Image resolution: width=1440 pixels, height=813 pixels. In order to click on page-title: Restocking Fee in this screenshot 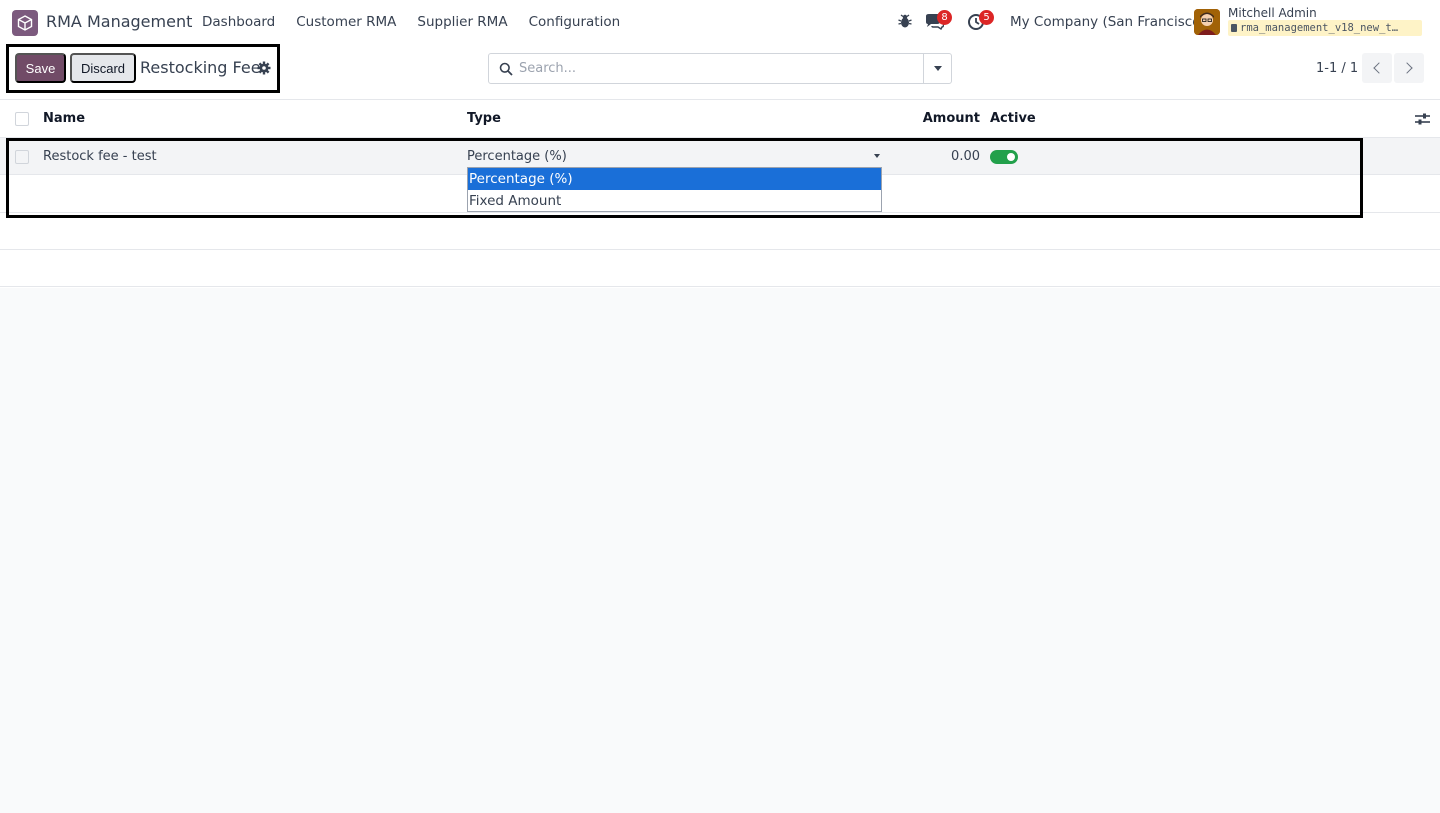, I will do `click(200, 67)`.